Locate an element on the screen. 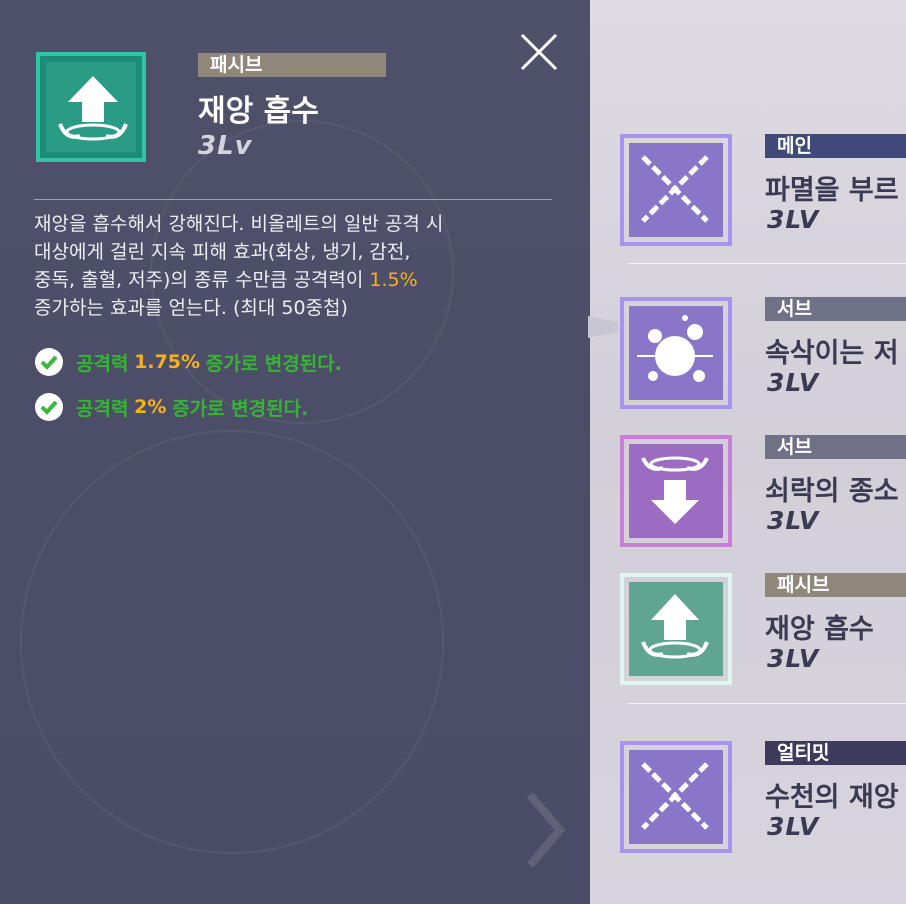 The width and height of the screenshot is (906, 904). skill-slot-ultimate is located at coordinates (676, 797).